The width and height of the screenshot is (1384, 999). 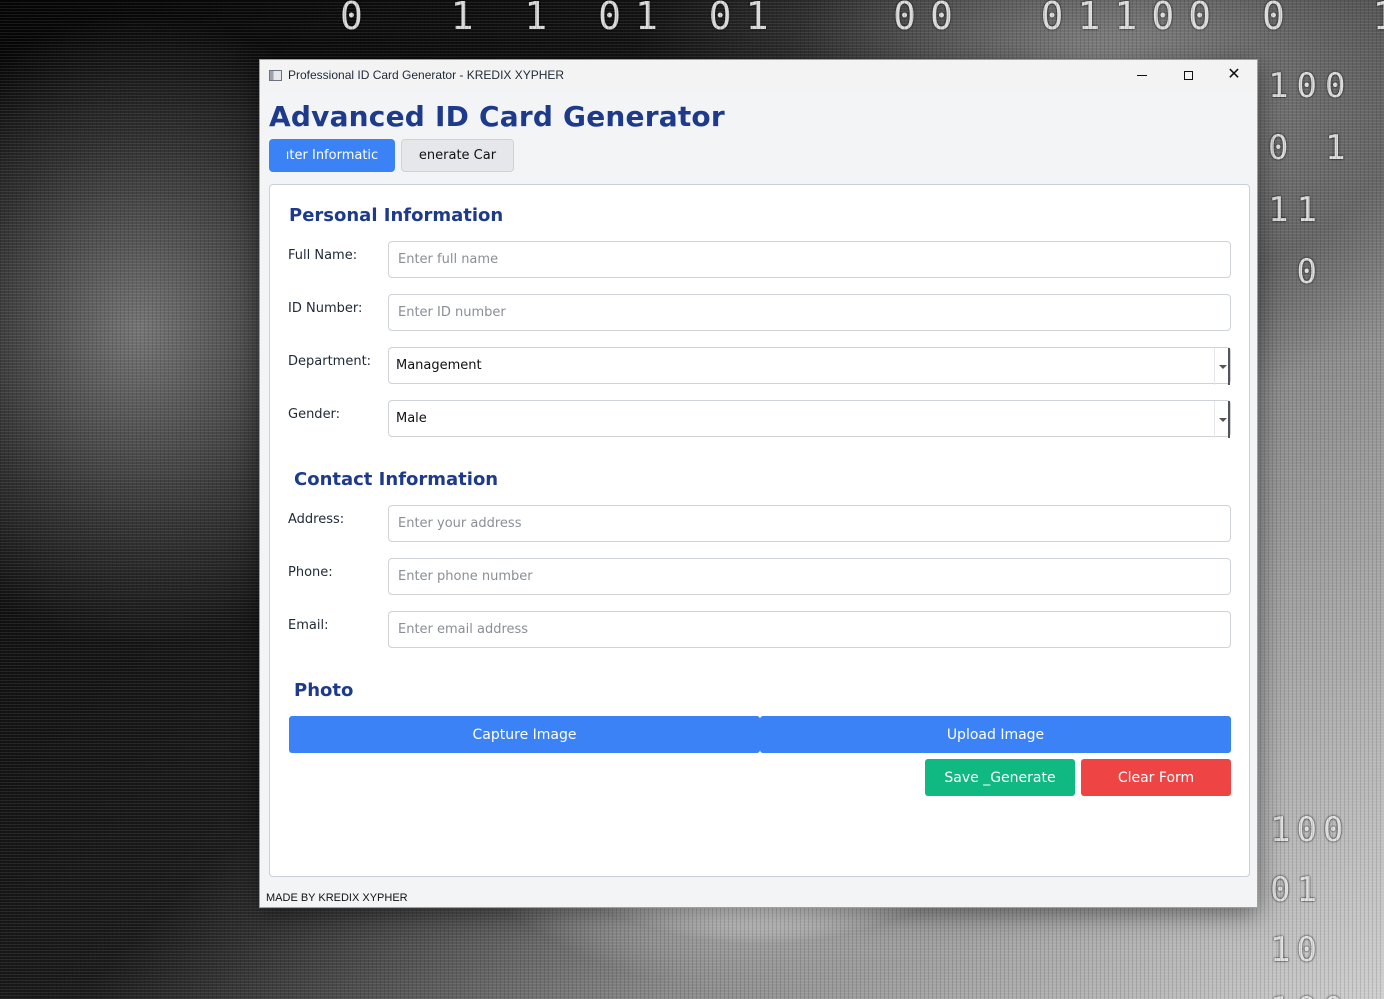 What do you see at coordinates (310, 572) in the screenshot?
I see `phone-label: Phone:` at bounding box center [310, 572].